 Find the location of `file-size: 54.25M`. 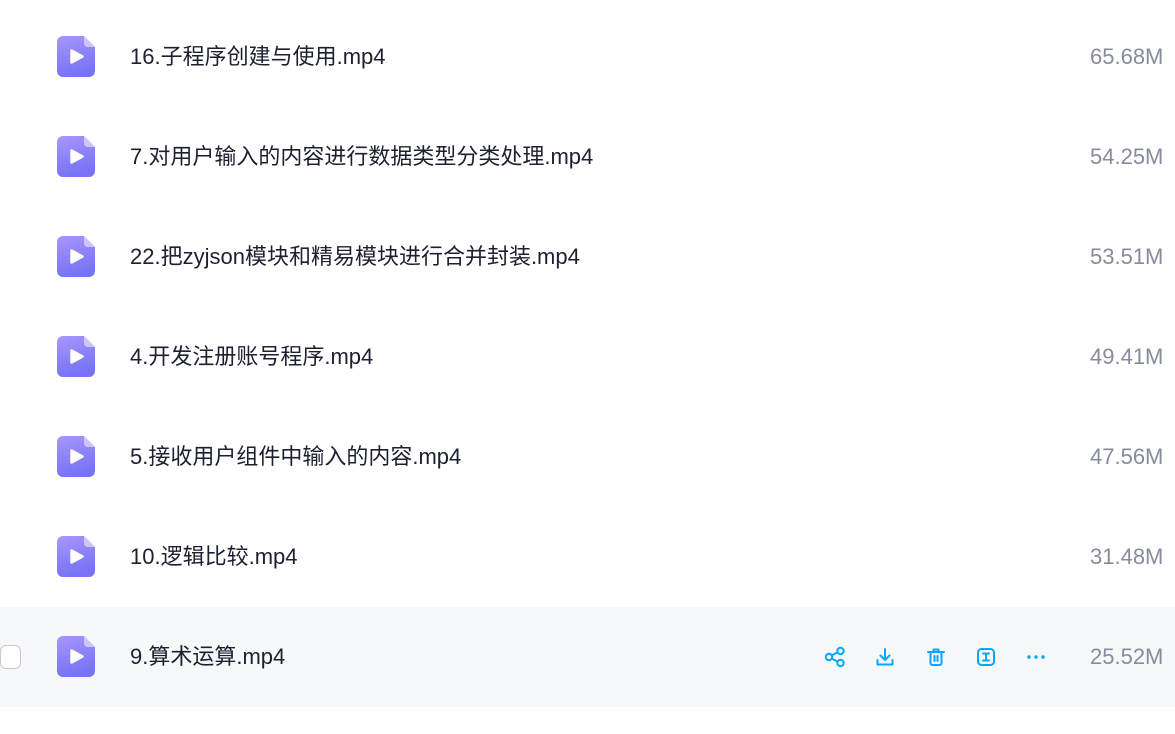

file-size: 54.25M is located at coordinates (1127, 156).